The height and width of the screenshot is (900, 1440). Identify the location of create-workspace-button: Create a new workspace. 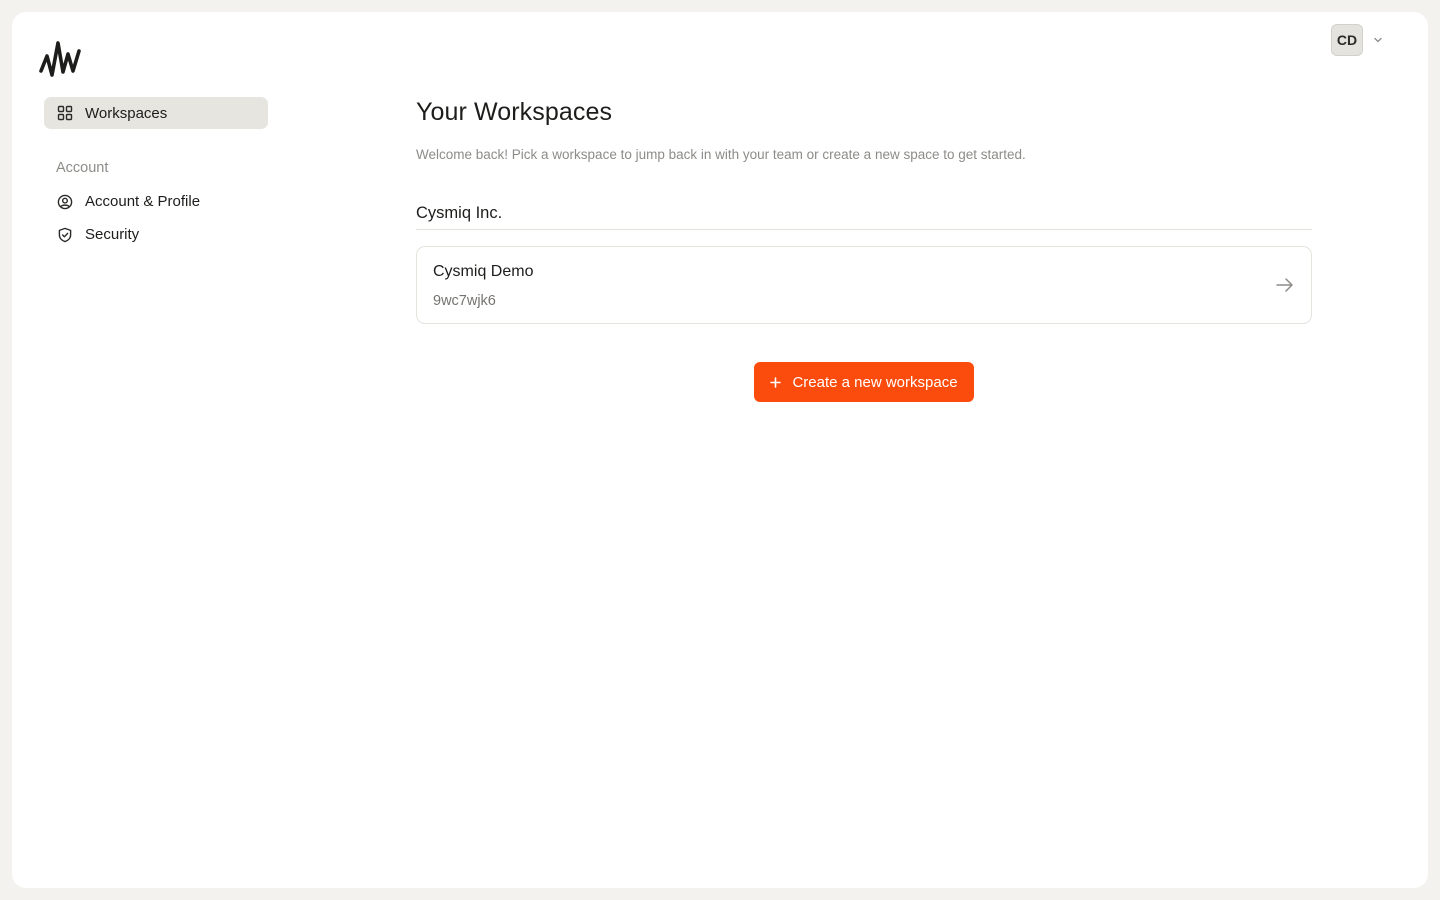
(864, 382).